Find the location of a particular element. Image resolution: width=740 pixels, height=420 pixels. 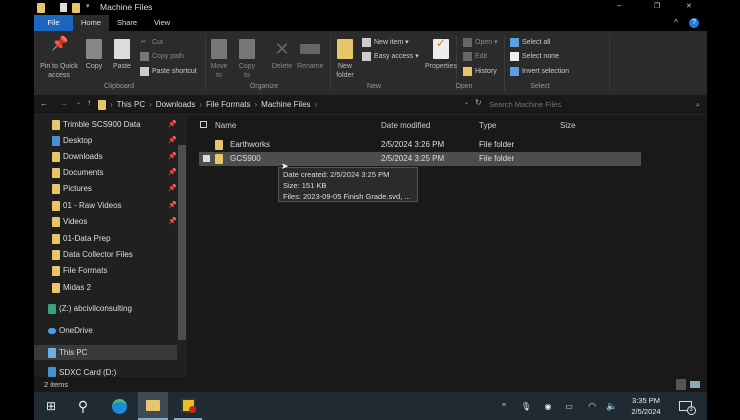

scrollbar-thumb is located at coordinates (182, 242).